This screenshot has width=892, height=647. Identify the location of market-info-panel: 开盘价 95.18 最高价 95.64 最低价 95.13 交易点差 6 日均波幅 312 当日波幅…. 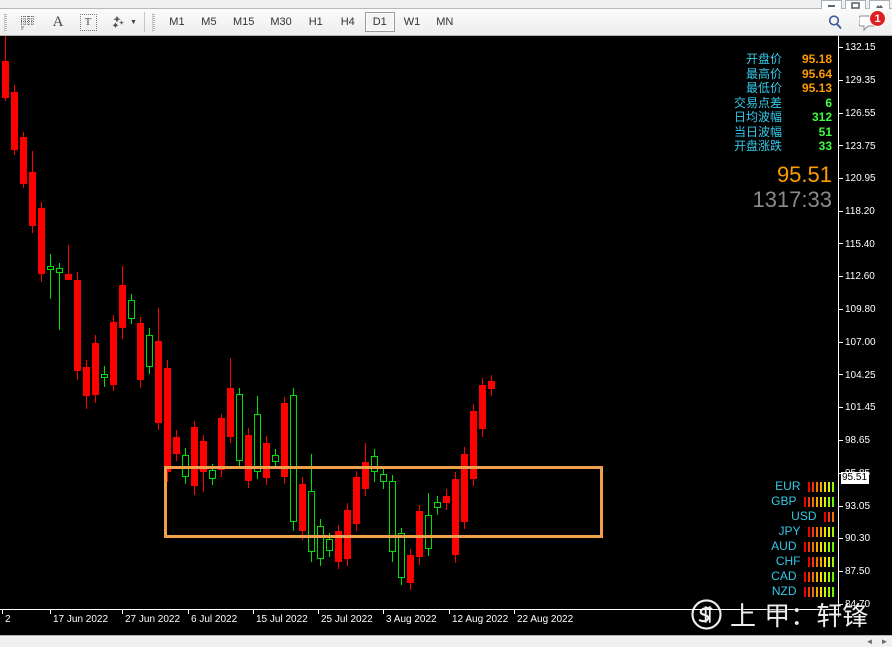
(768, 132).